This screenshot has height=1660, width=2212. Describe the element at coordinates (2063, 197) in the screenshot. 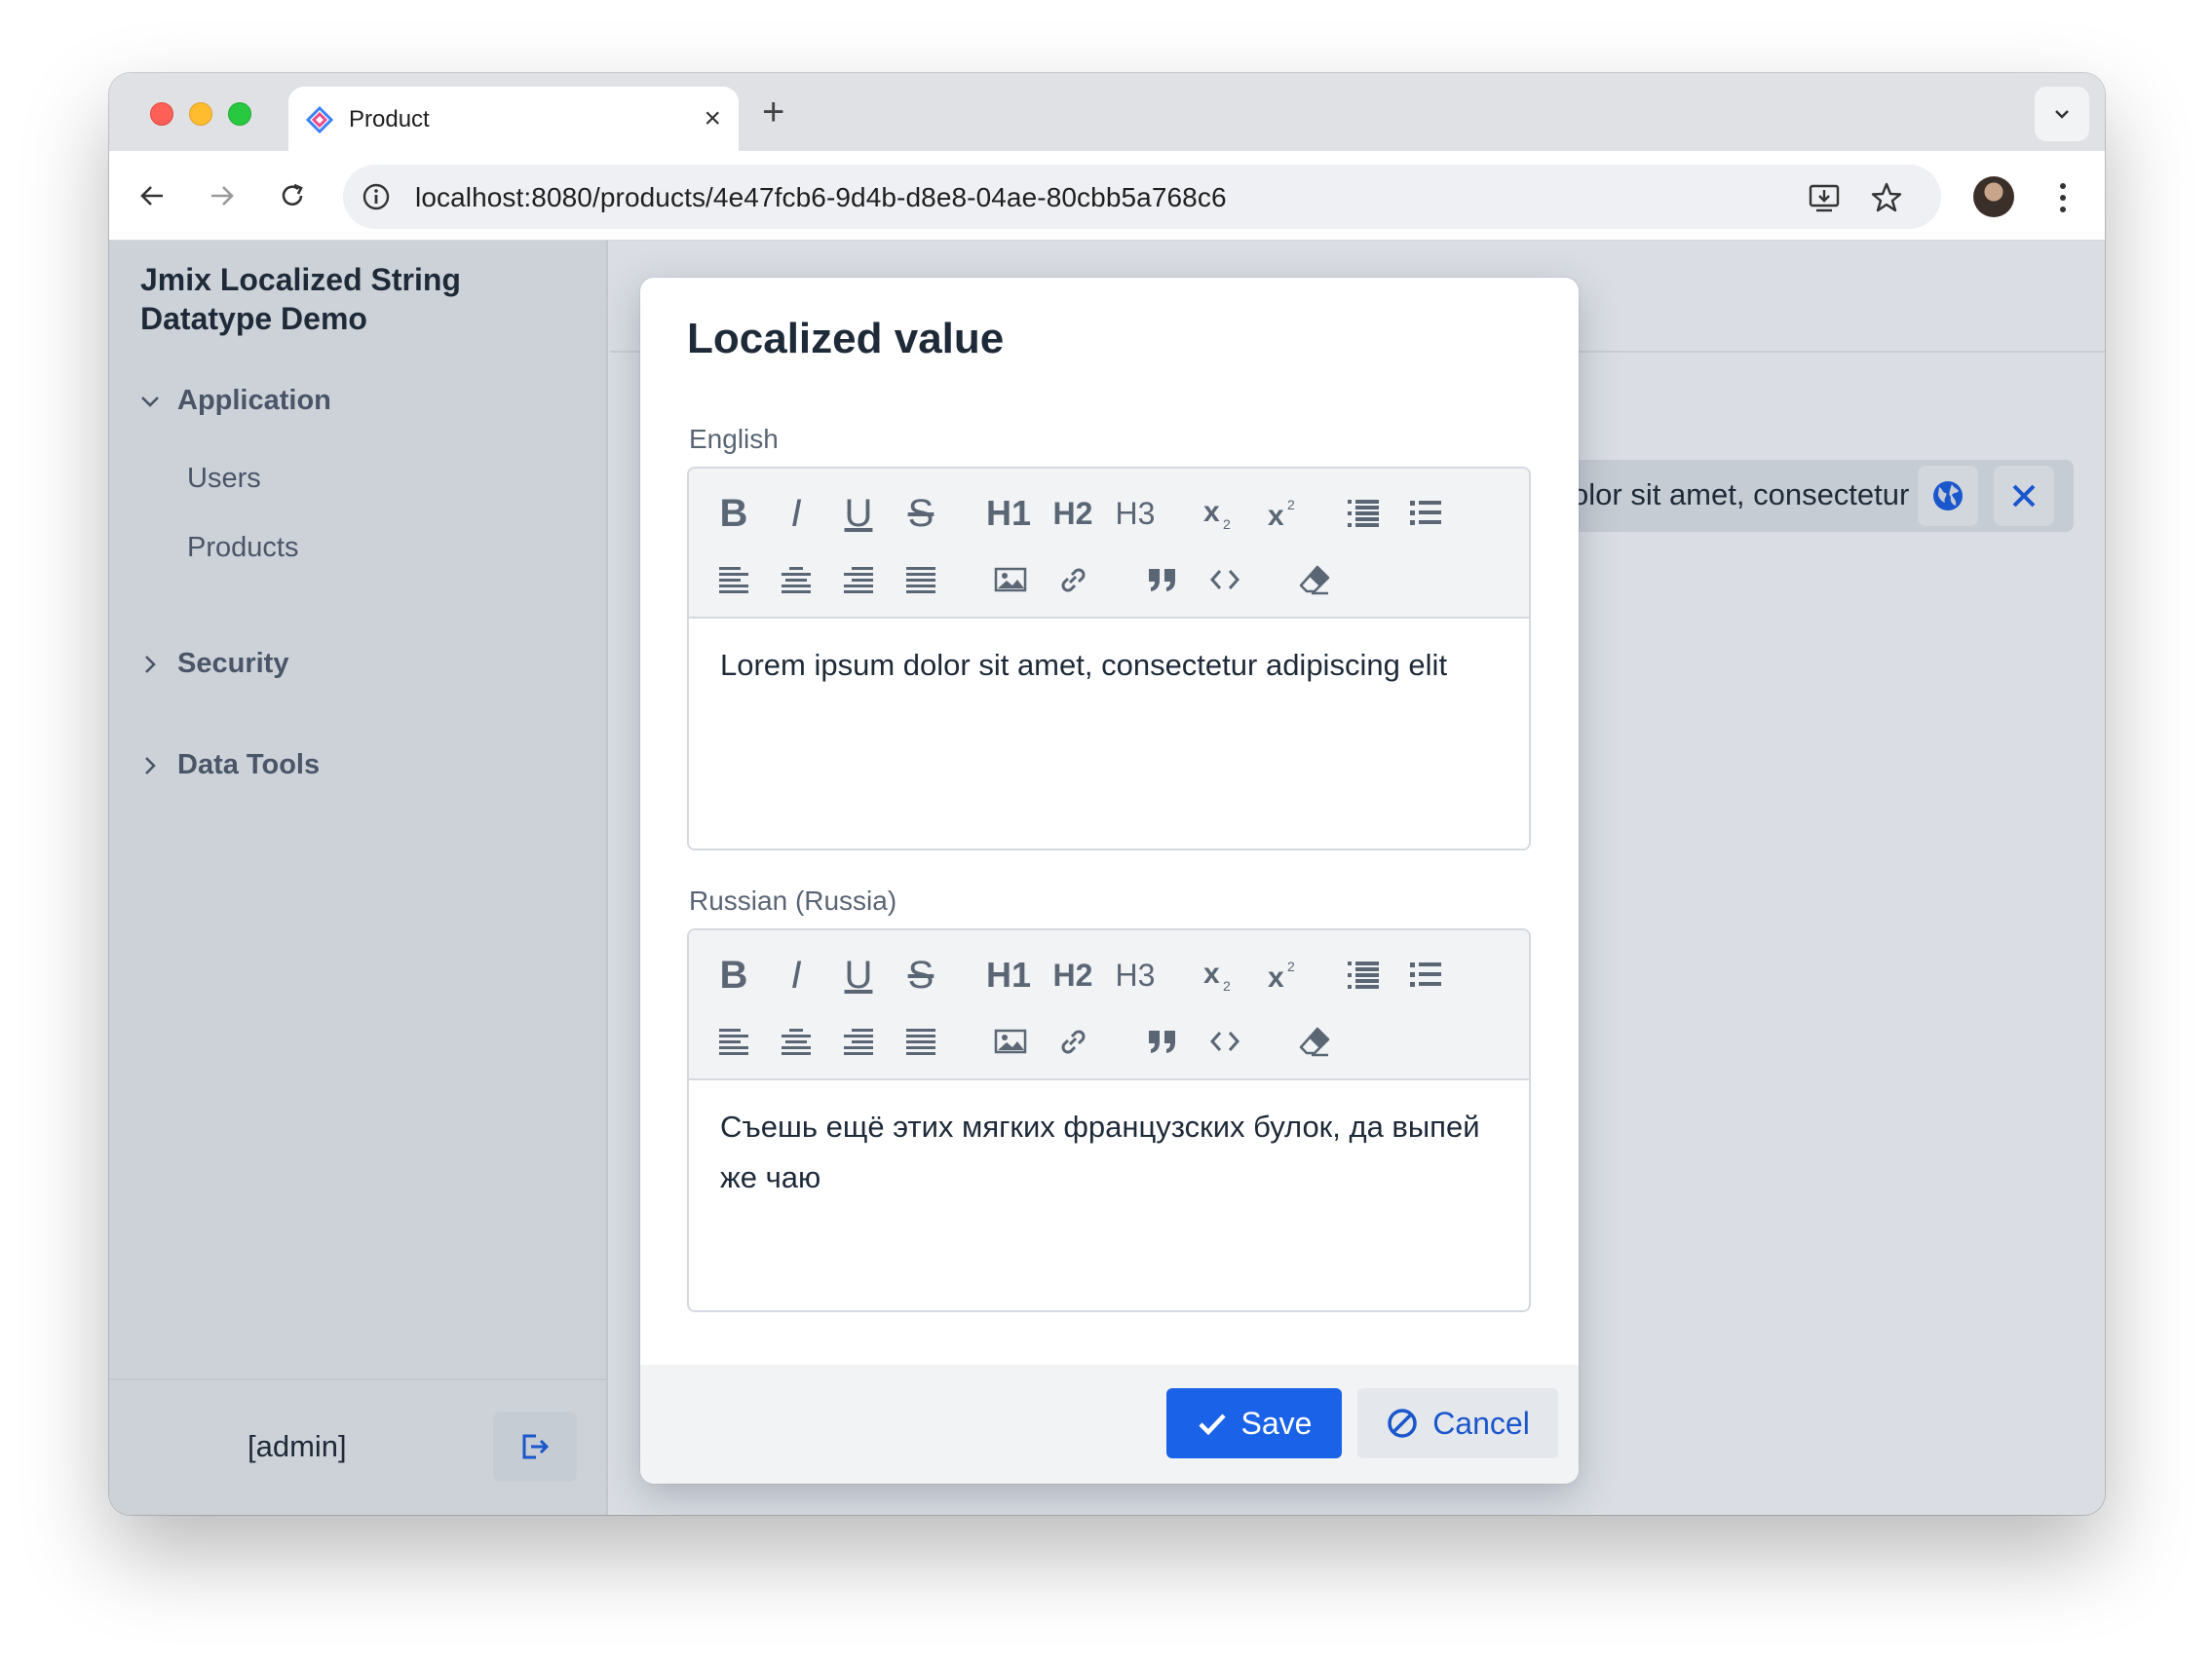

I see `more-menu-icon` at that location.